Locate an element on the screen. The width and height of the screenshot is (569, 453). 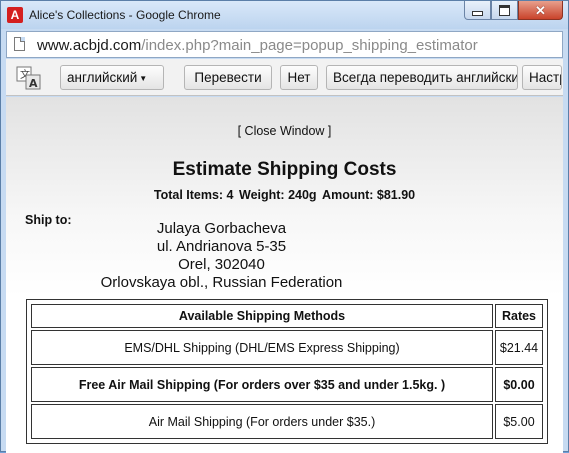
maximize-icon is located at coordinates (504, 10).